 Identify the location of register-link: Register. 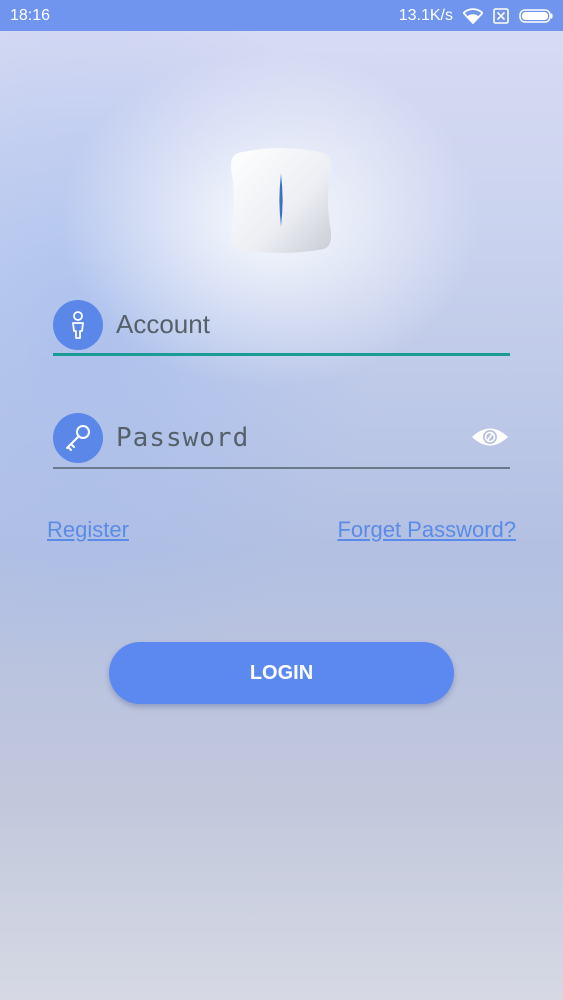
(88, 530).